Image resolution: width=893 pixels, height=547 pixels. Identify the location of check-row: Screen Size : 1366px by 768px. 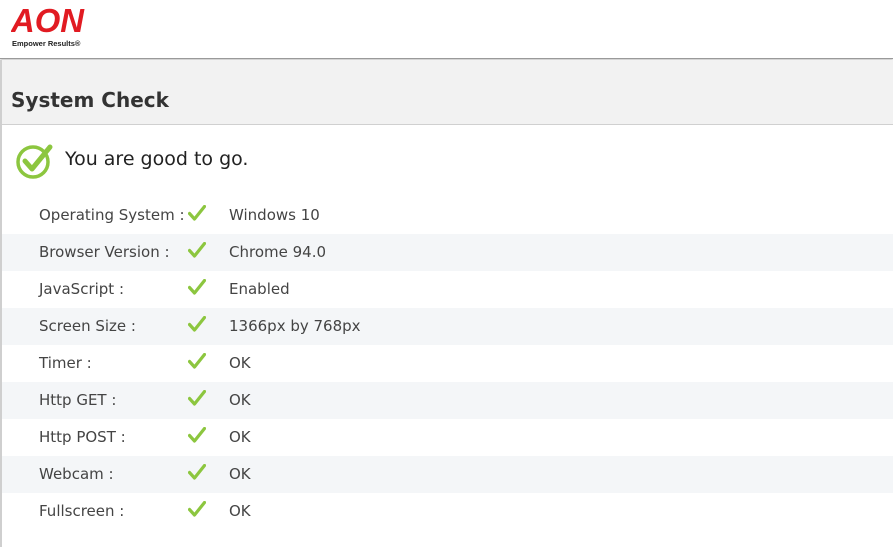
(447, 326).